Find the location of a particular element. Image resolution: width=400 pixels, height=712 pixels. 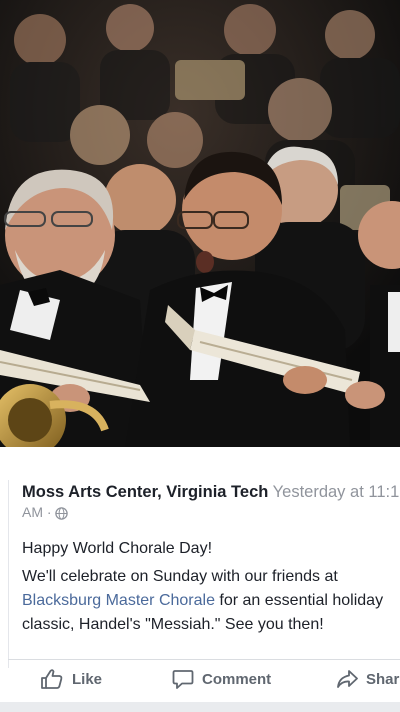

post-timestamp-suffix: AM · is located at coordinates (37, 512).